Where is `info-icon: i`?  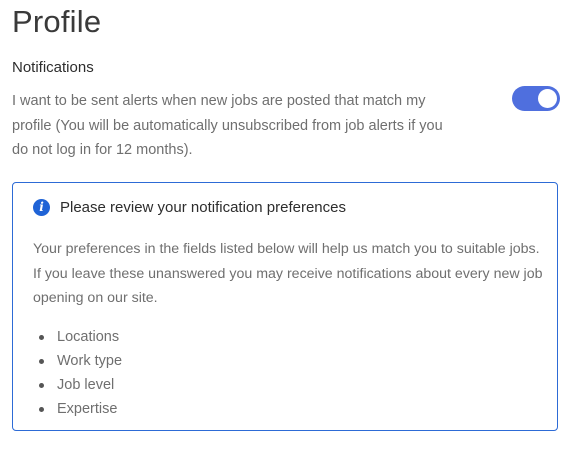 info-icon: i is located at coordinates (41, 207).